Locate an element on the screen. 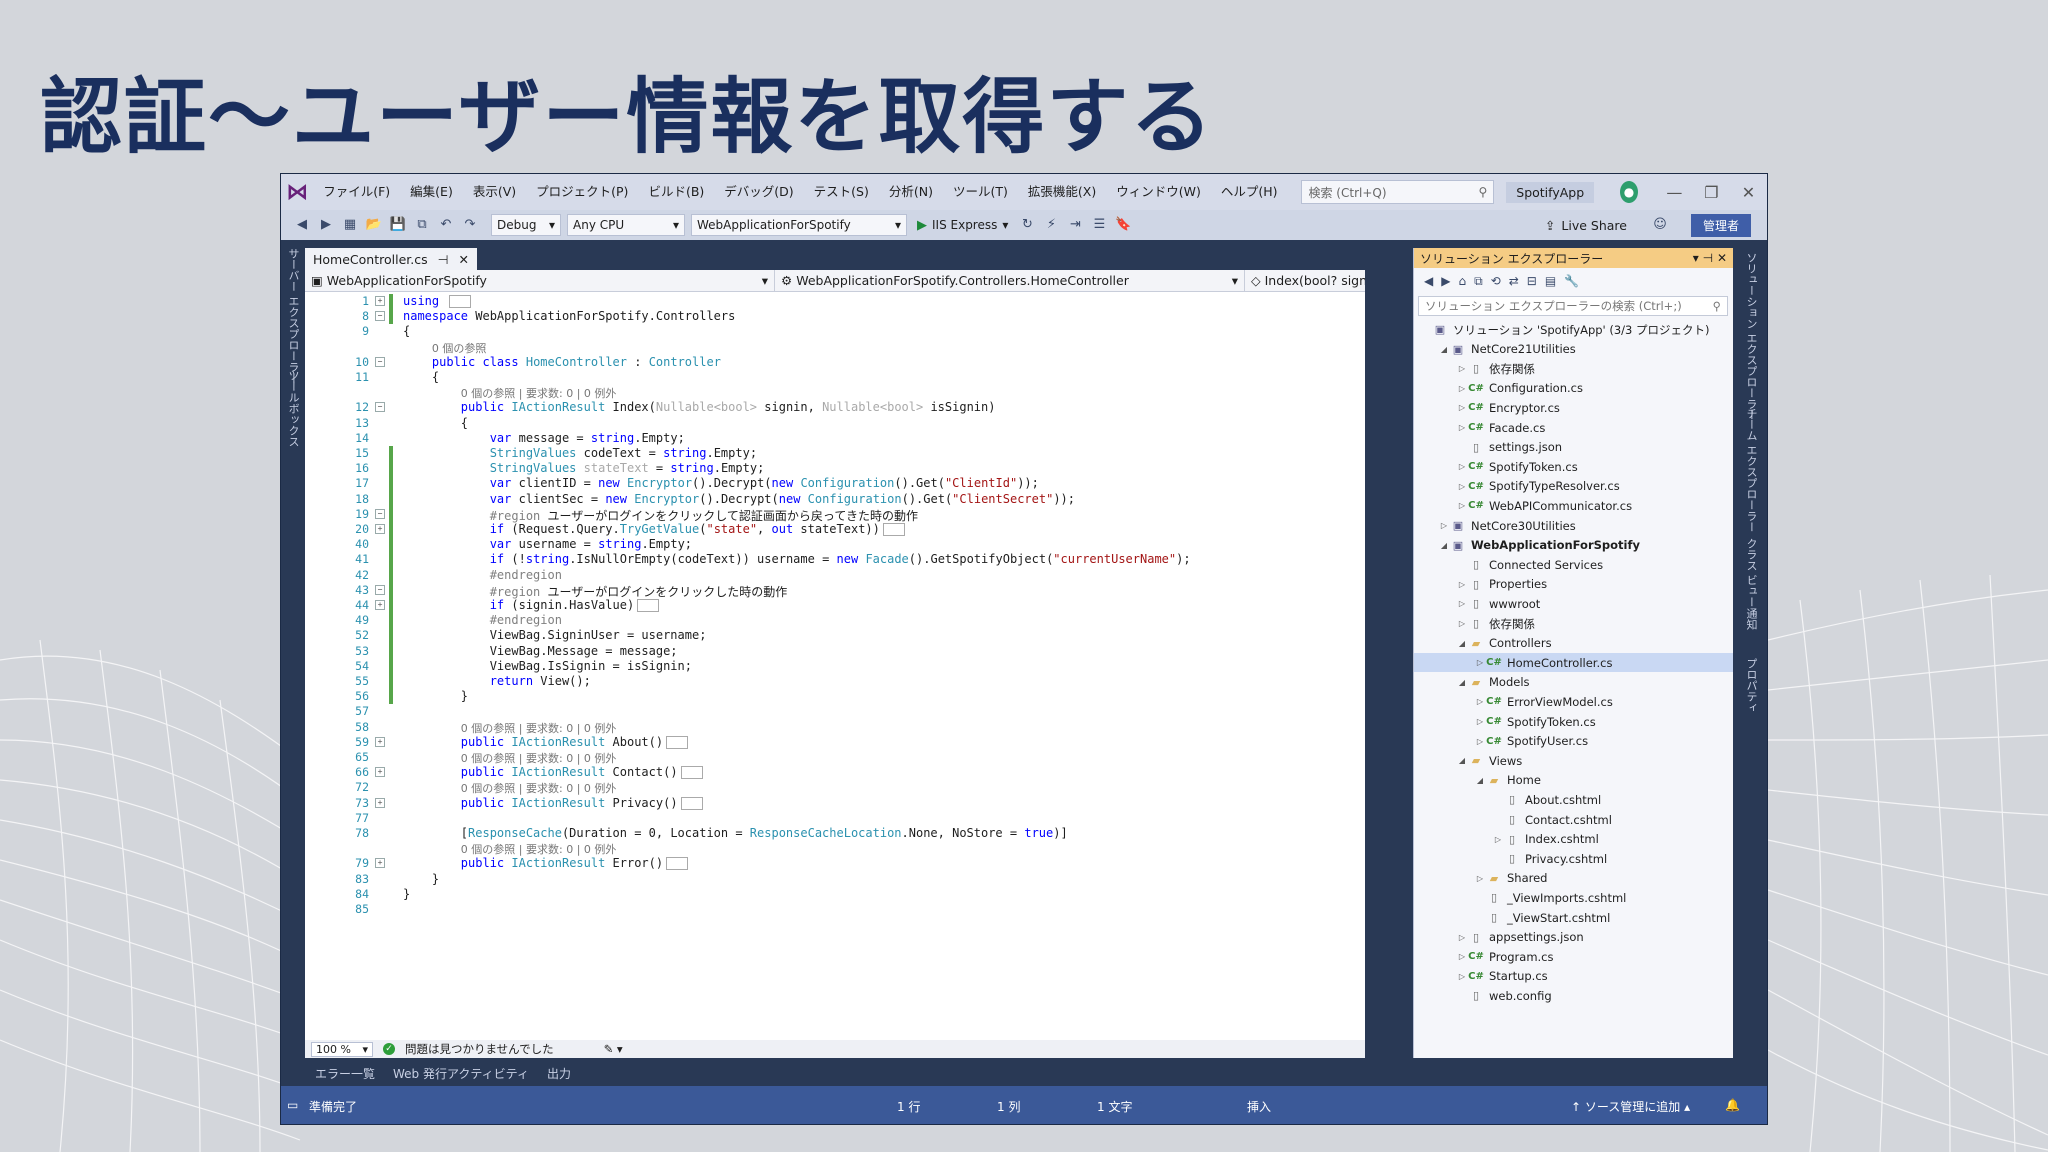  tree-item: ▯ Connected Services is located at coordinates (1573, 564).